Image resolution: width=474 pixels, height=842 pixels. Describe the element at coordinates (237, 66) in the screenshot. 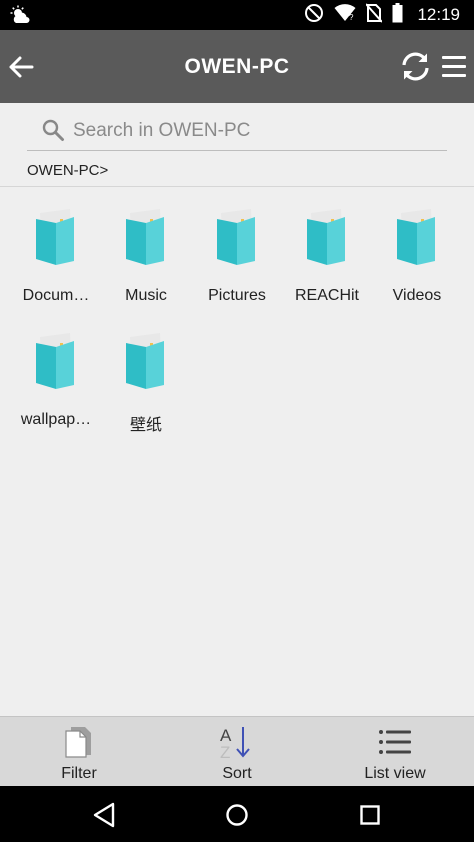

I see `app-bar: OWEN-PC` at that location.